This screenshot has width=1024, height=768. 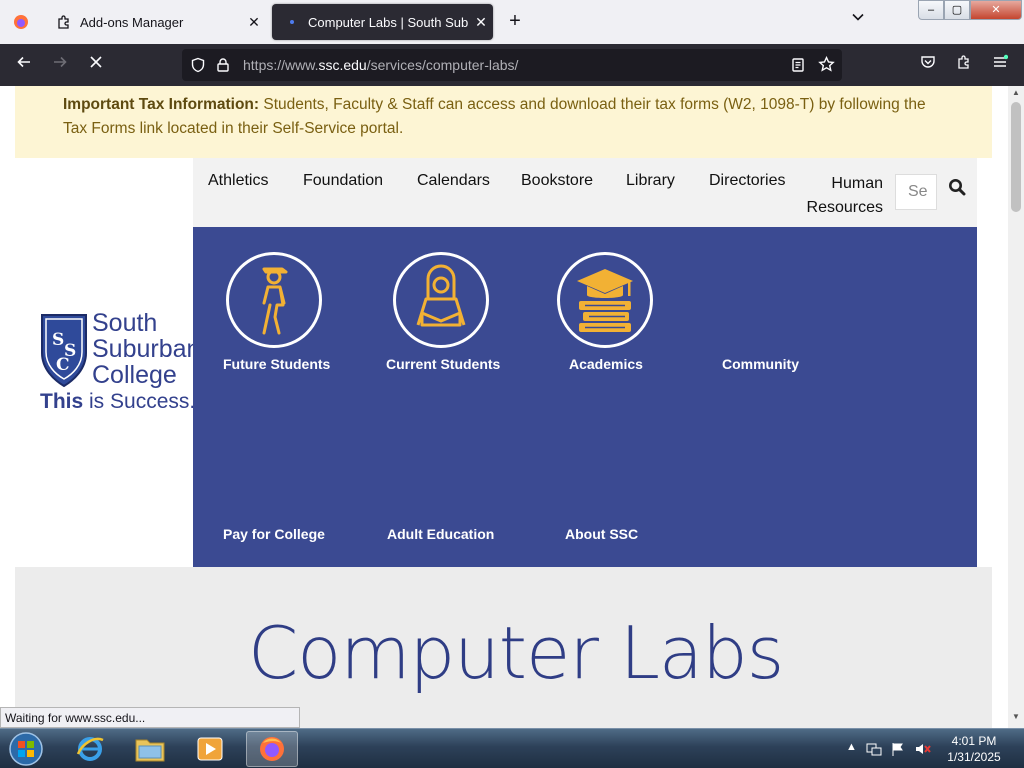 I want to click on internet-explorer-icon, so click(x=90, y=749).